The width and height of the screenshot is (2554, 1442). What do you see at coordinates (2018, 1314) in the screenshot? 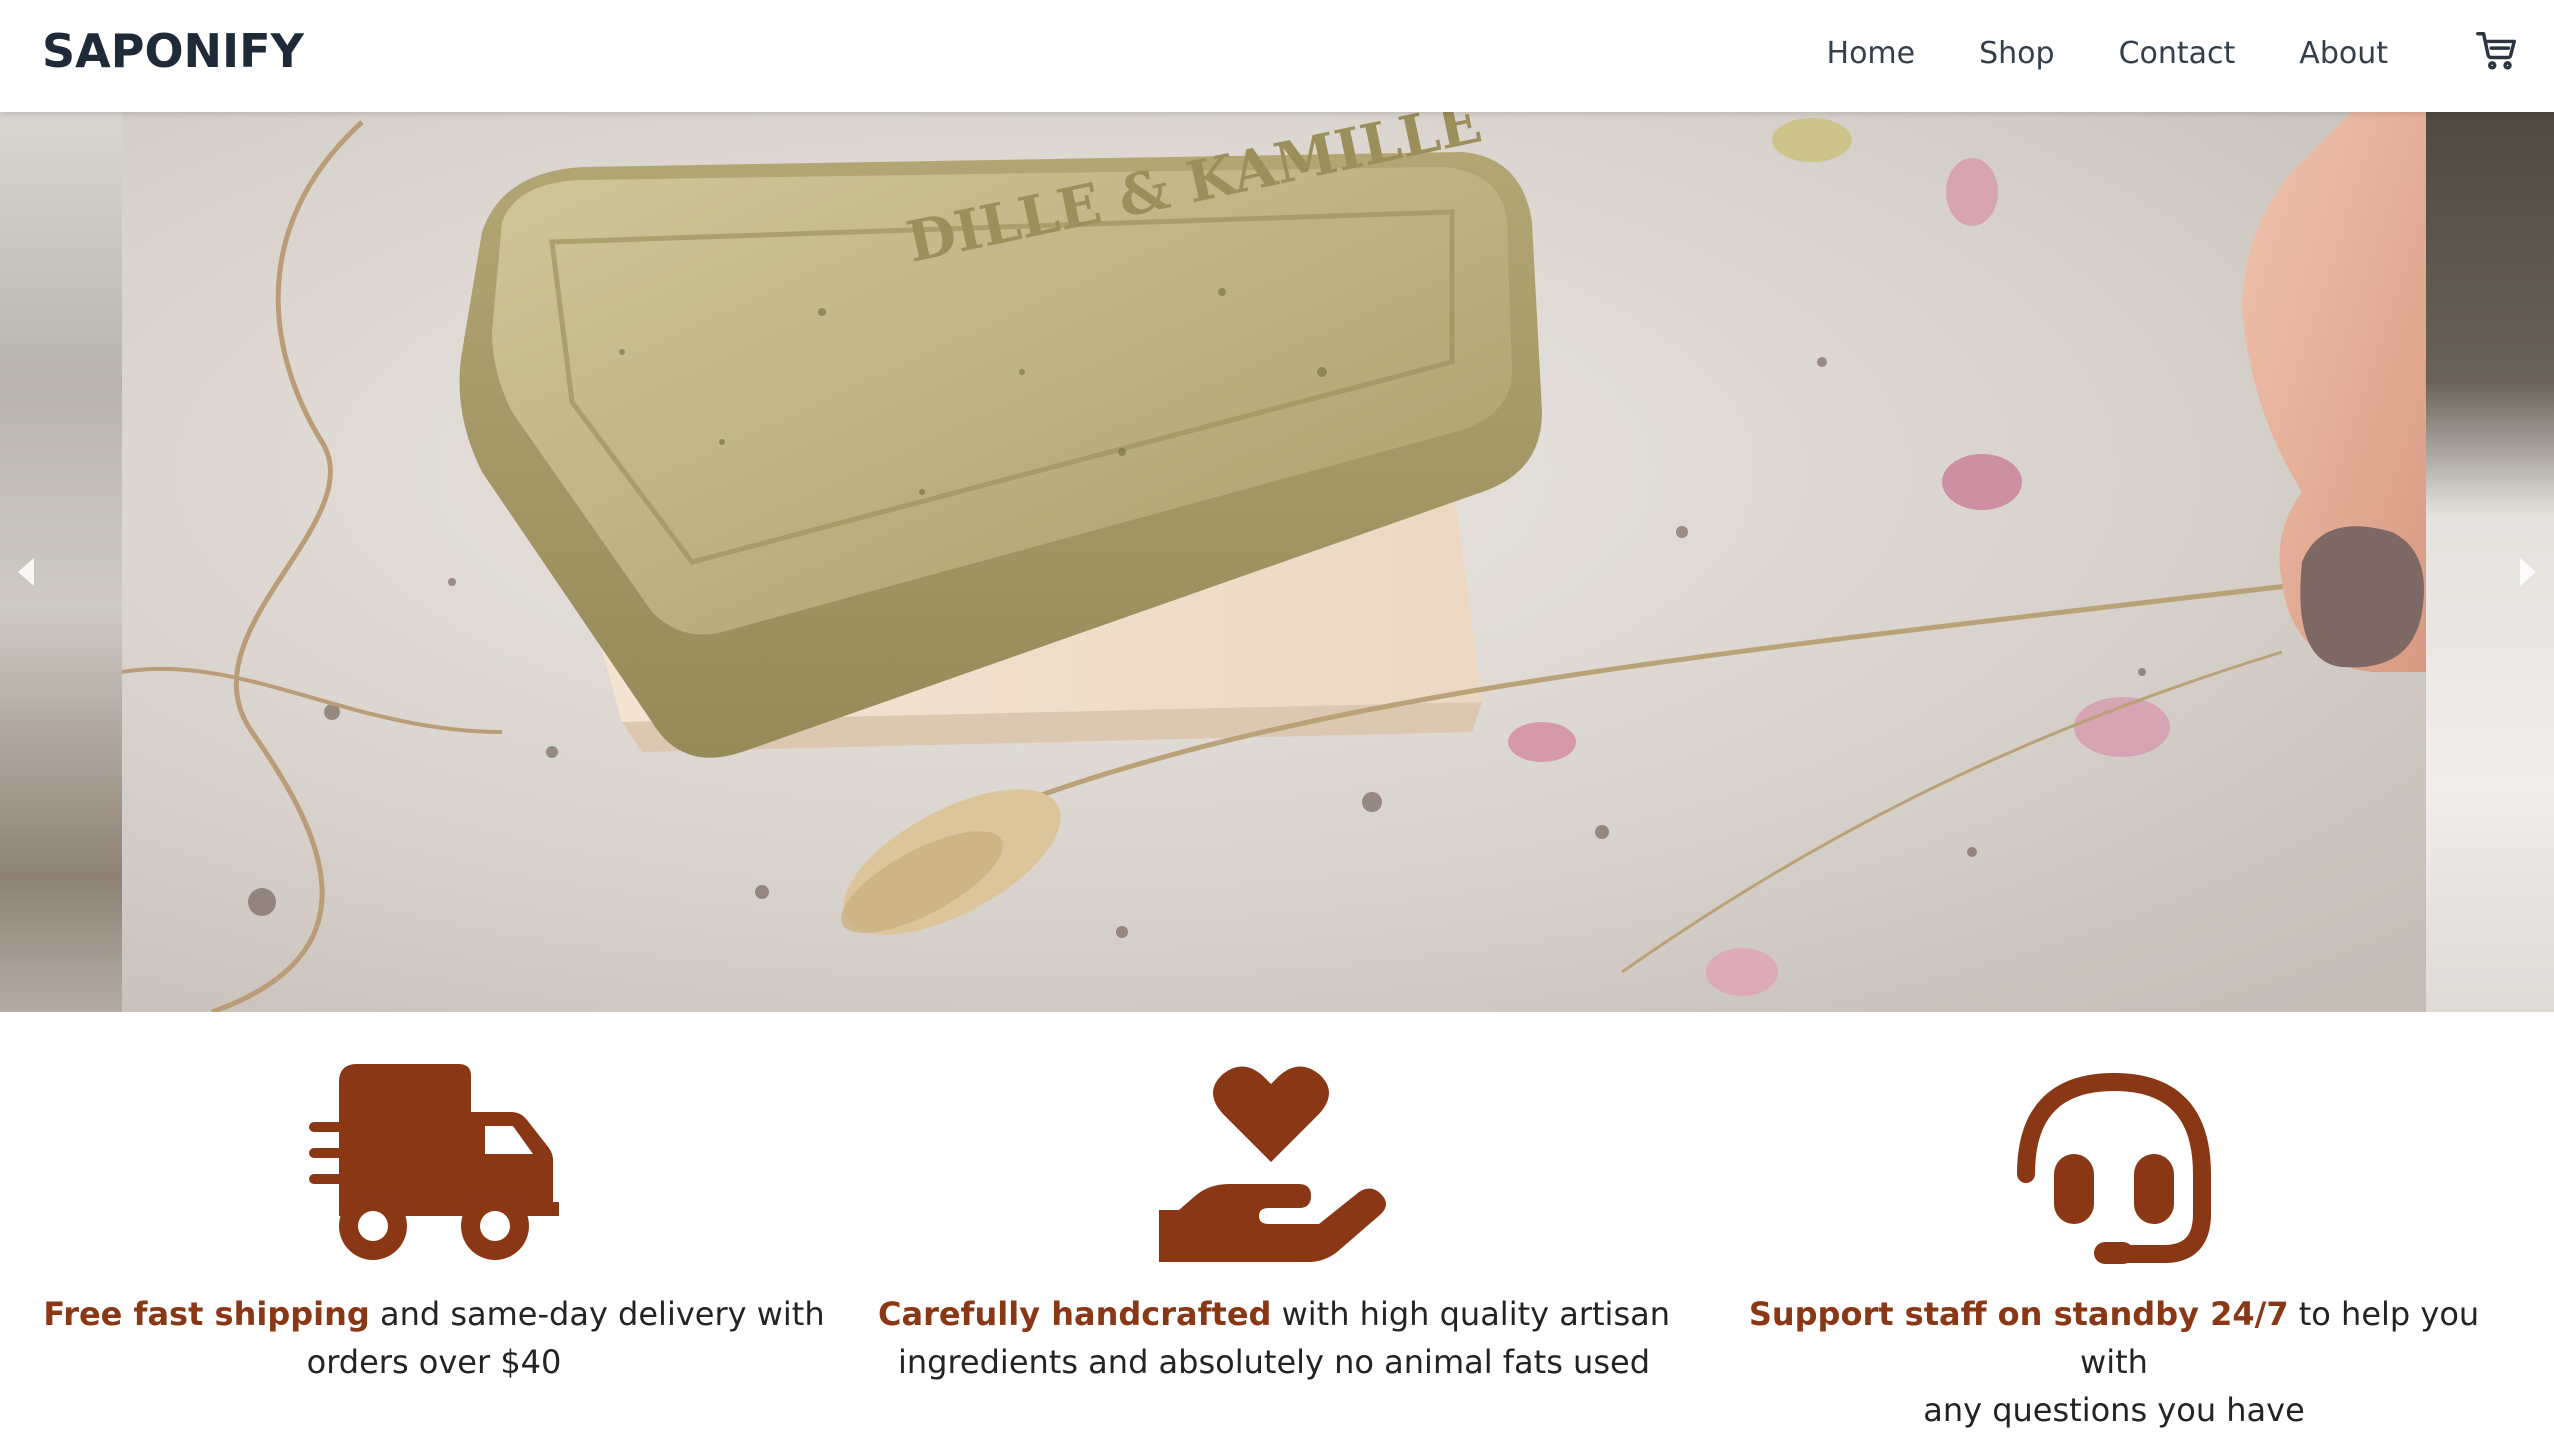
I see `feature-support-highlight: Support staff on standby 24/7` at bounding box center [2018, 1314].